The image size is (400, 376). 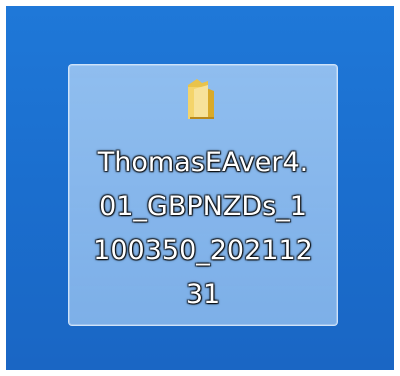 What do you see at coordinates (203, 250) in the screenshot?
I see `label-line-3: 100350_202112` at bounding box center [203, 250].